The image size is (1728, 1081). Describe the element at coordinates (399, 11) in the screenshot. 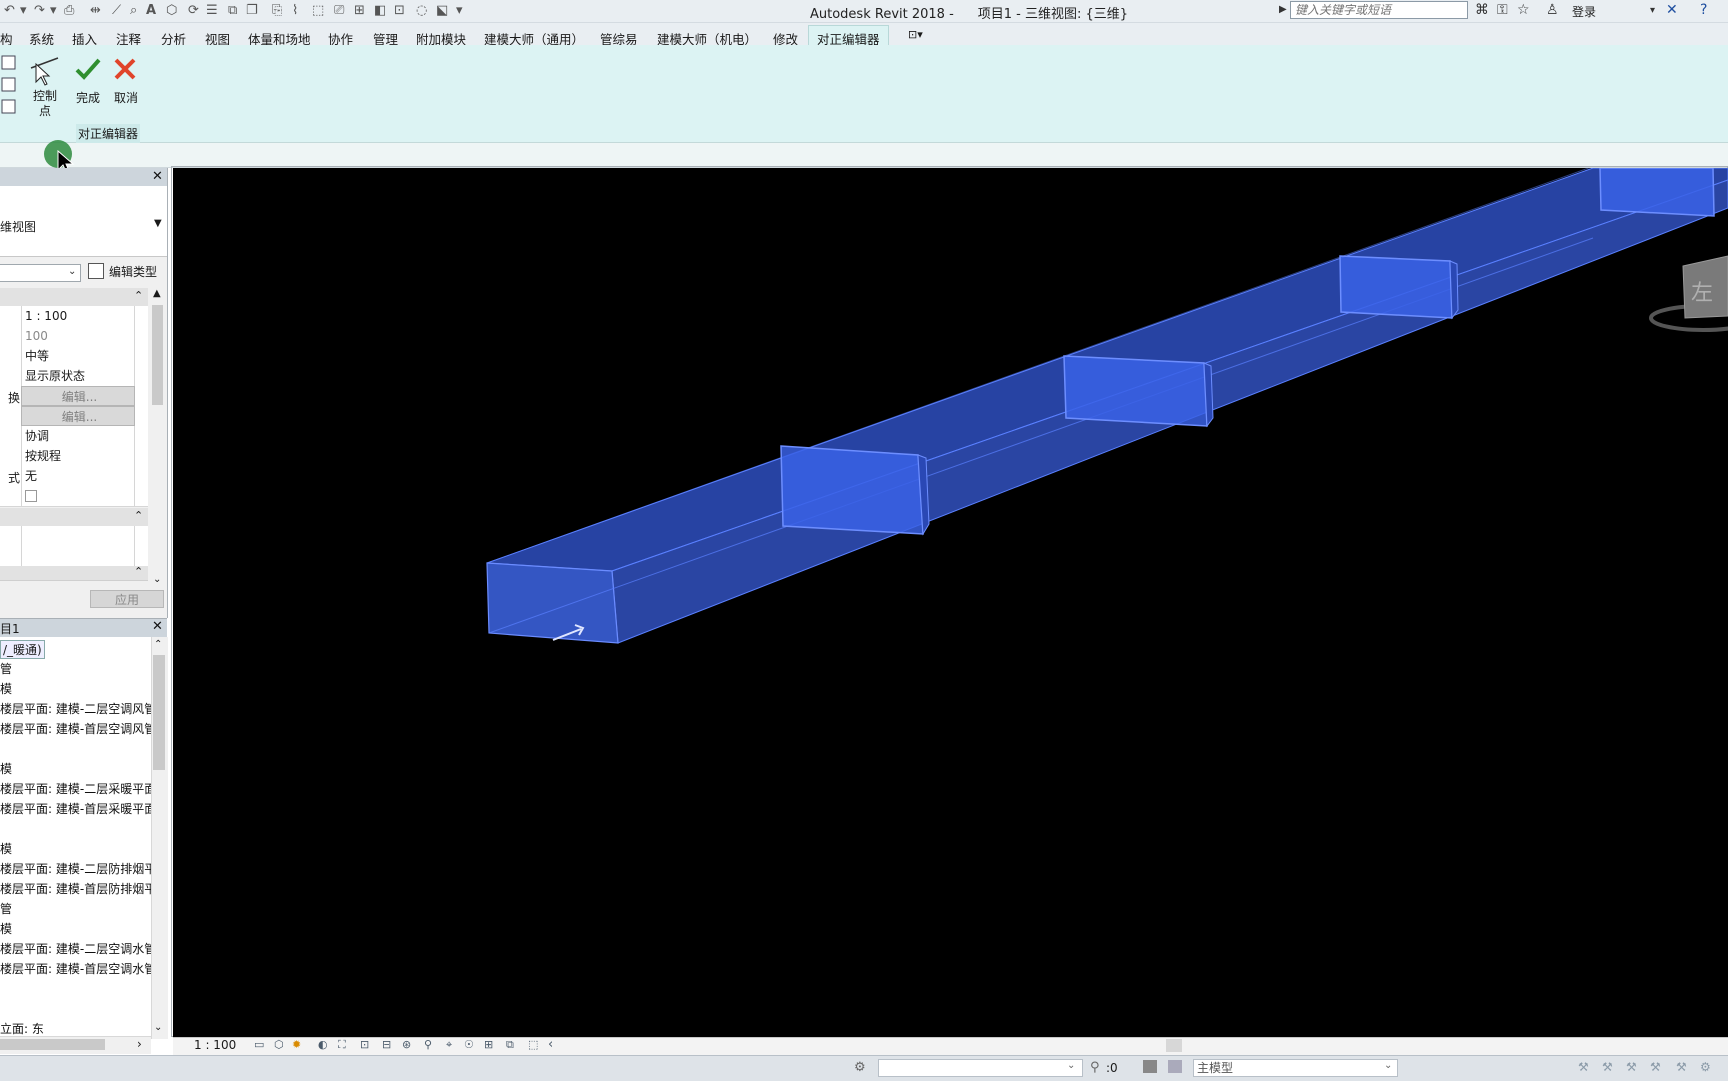

I see `qa-tool-icon: ⊡` at that location.